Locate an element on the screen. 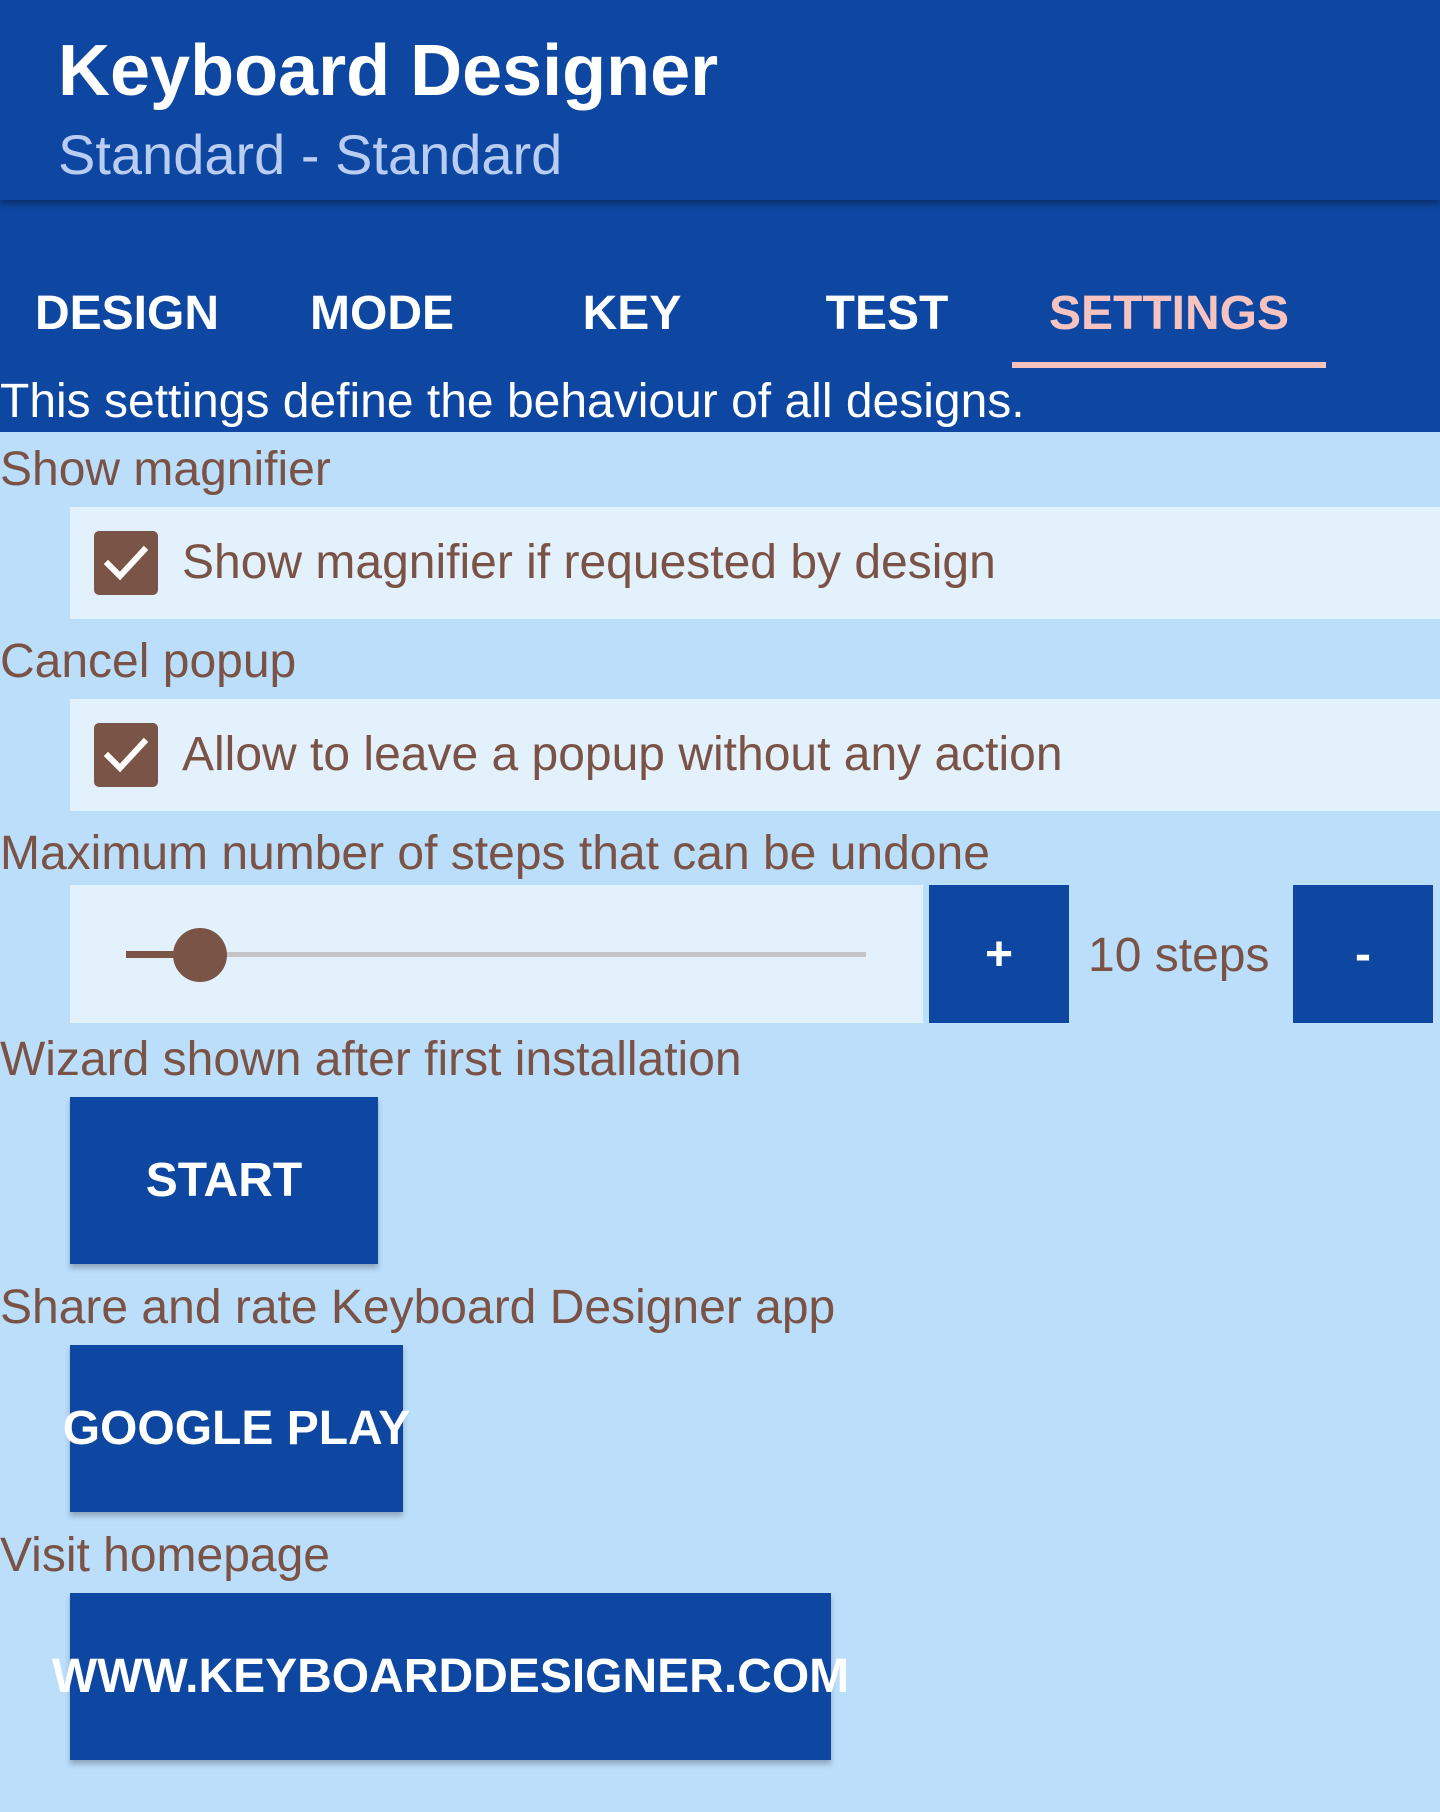  undo-slider-track is located at coordinates (496, 954).